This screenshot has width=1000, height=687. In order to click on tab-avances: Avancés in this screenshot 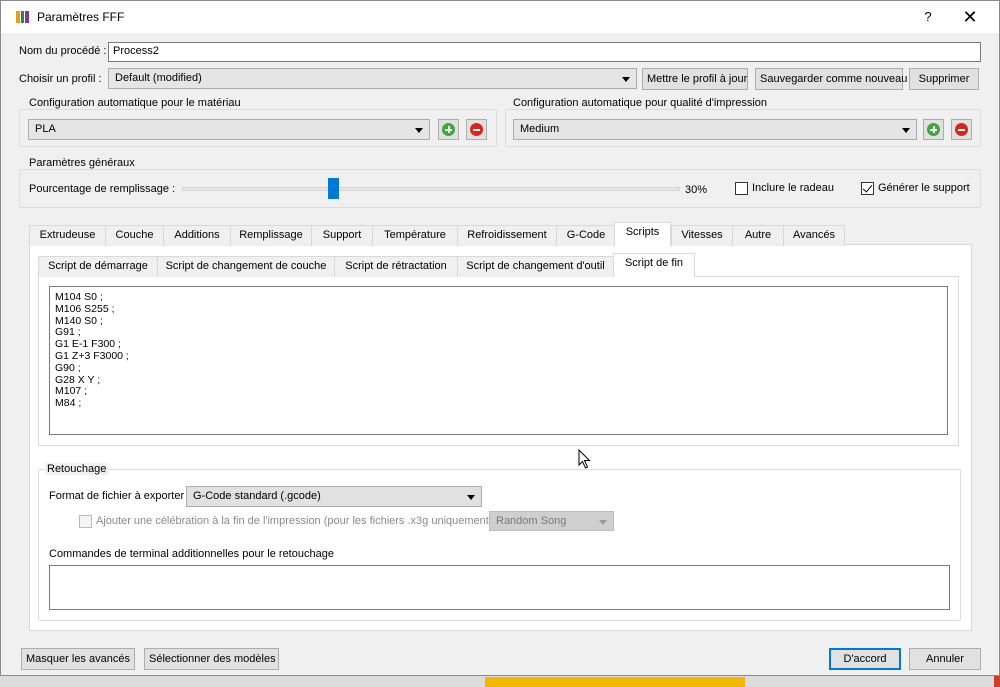, I will do `click(814, 235)`.